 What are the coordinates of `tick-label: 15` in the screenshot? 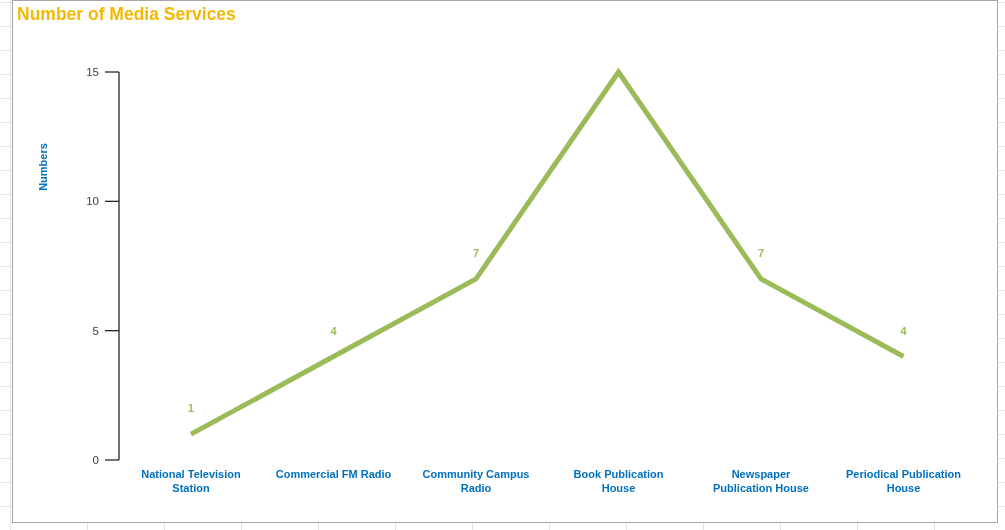 It's located at (92, 72).